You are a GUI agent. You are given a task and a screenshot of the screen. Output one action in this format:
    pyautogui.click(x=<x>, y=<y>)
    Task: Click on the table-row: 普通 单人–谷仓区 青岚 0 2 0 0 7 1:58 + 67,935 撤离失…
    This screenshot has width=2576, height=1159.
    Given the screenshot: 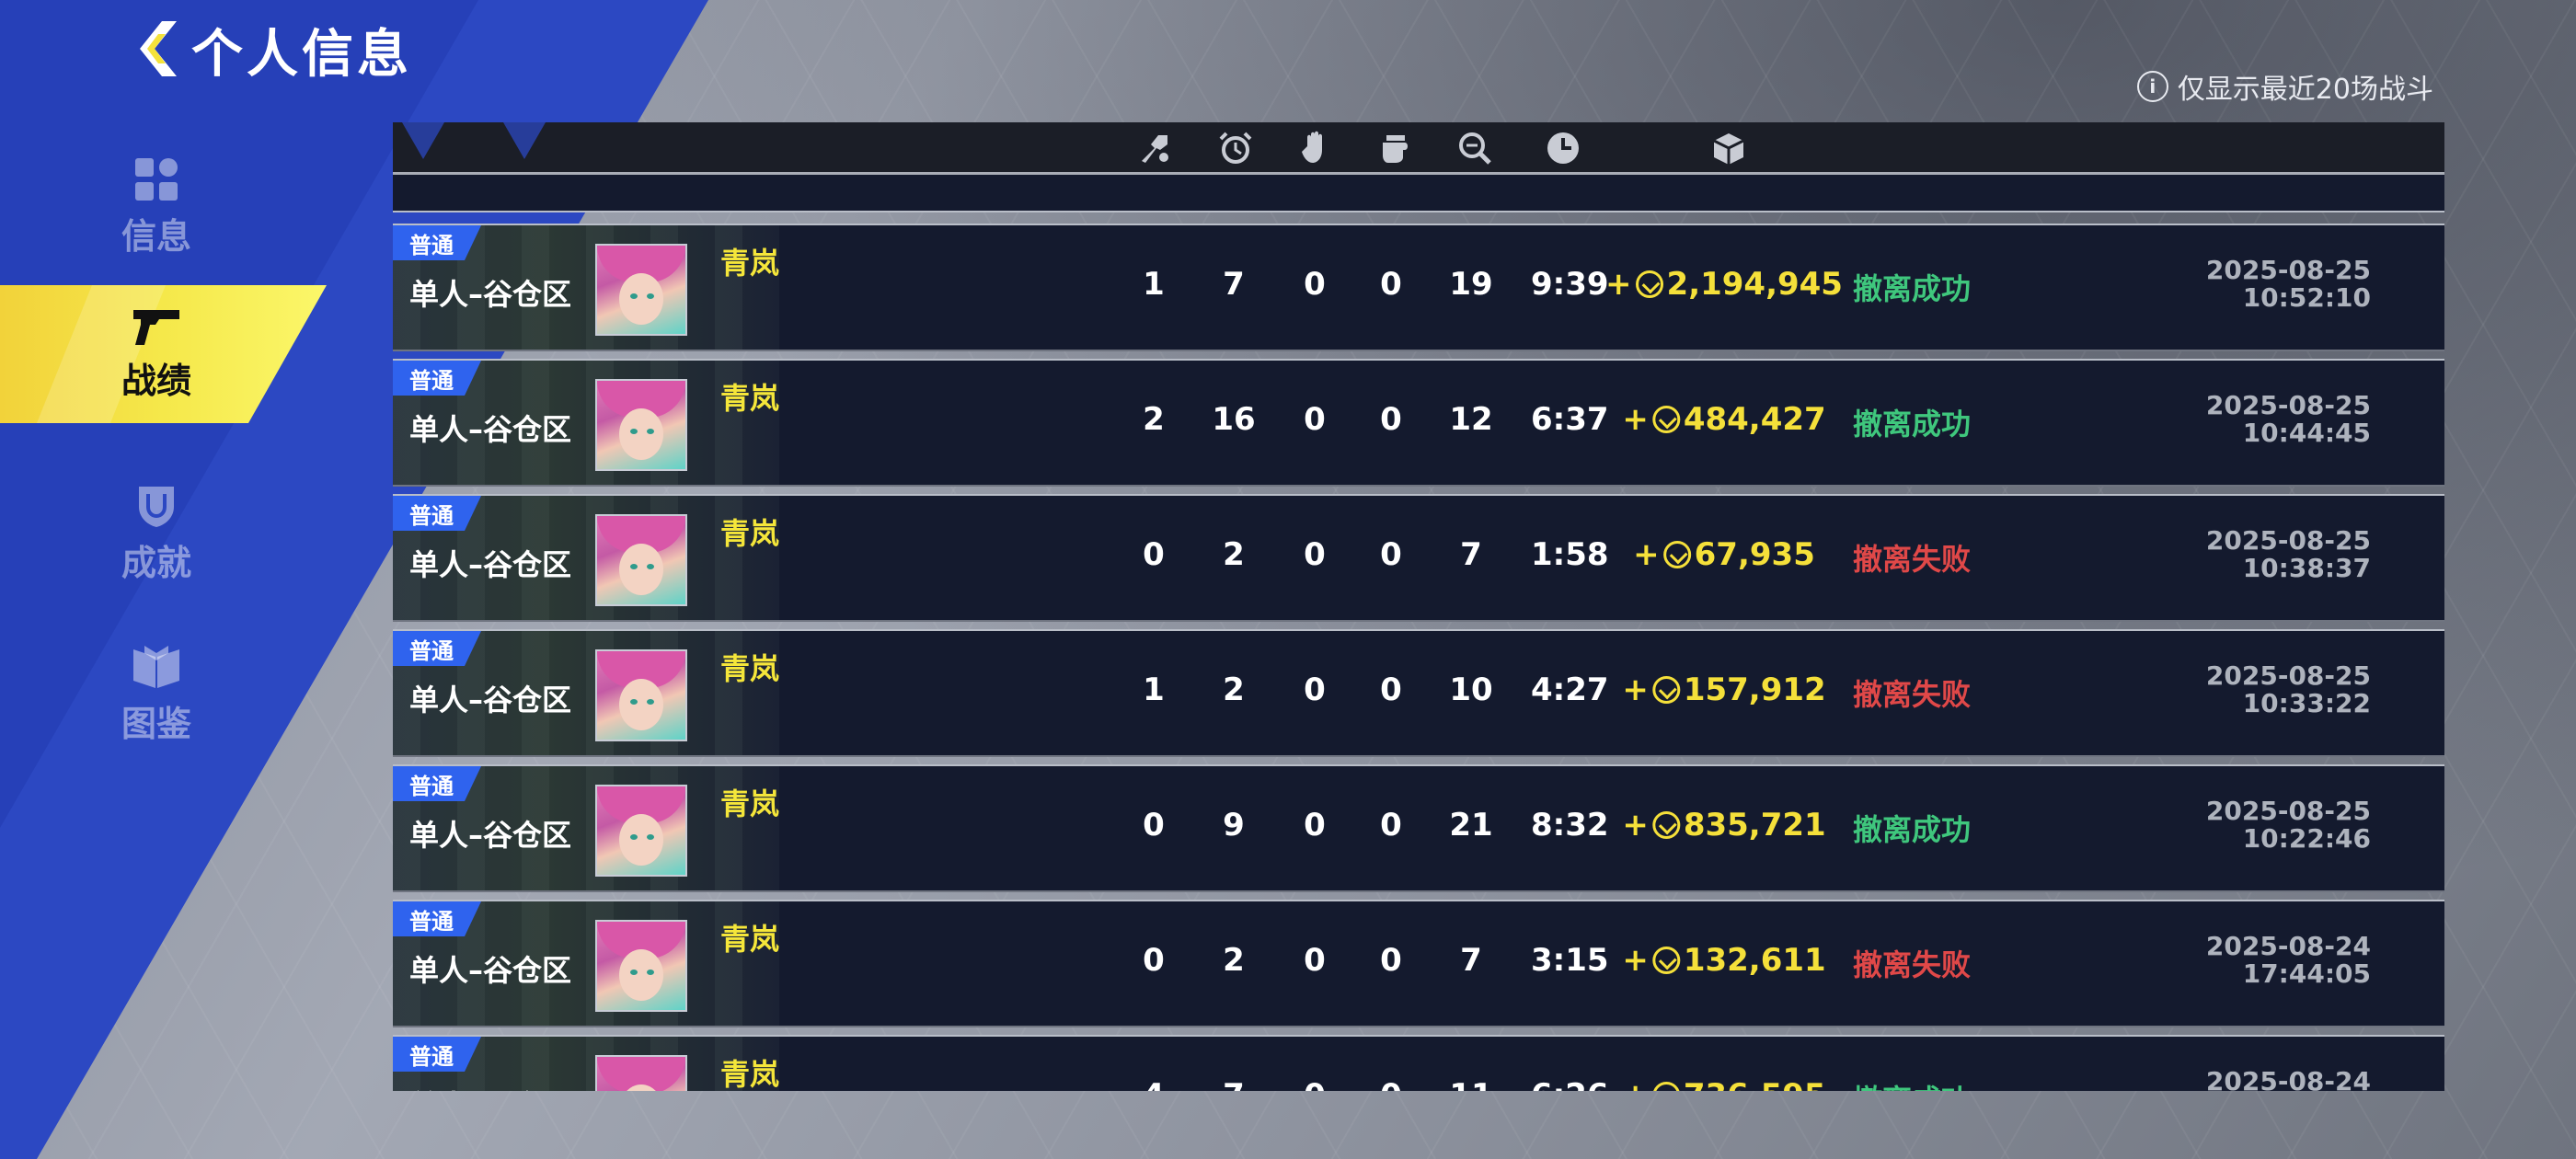 What is the action you would take?
    pyautogui.click(x=1418, y=558)
    